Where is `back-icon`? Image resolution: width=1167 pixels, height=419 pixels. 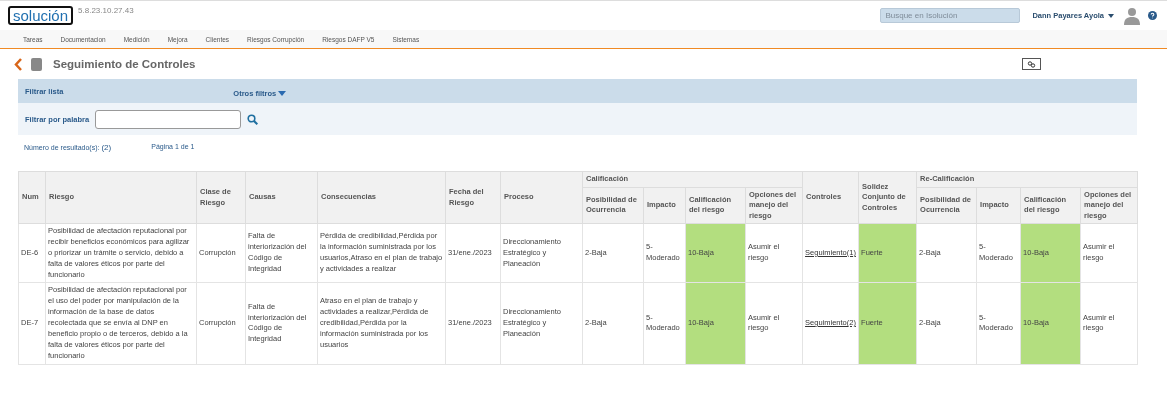
back-icon is located at coordinates (18, 64).